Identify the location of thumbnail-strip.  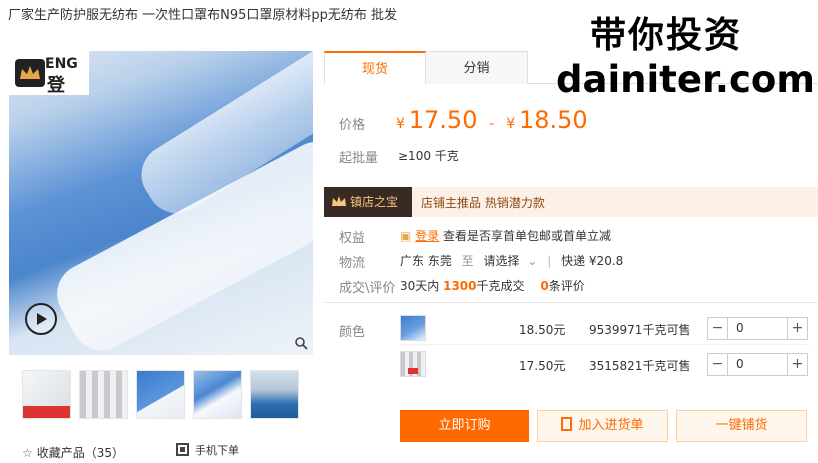
(160, 394).